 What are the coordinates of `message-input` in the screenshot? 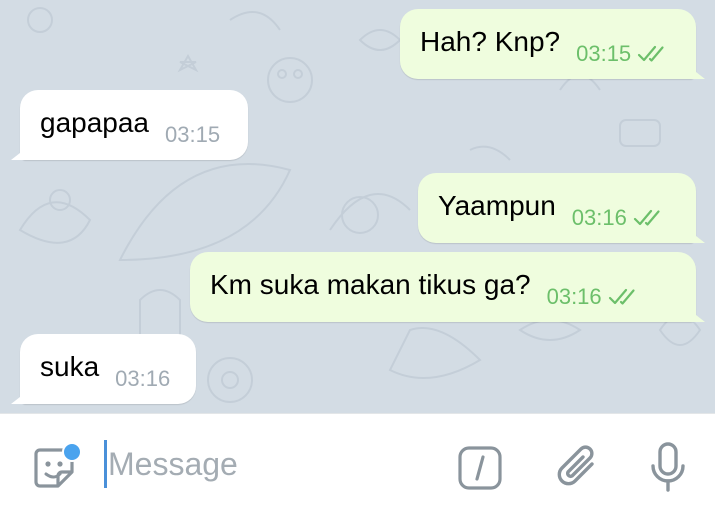 It's located at (273, 464).